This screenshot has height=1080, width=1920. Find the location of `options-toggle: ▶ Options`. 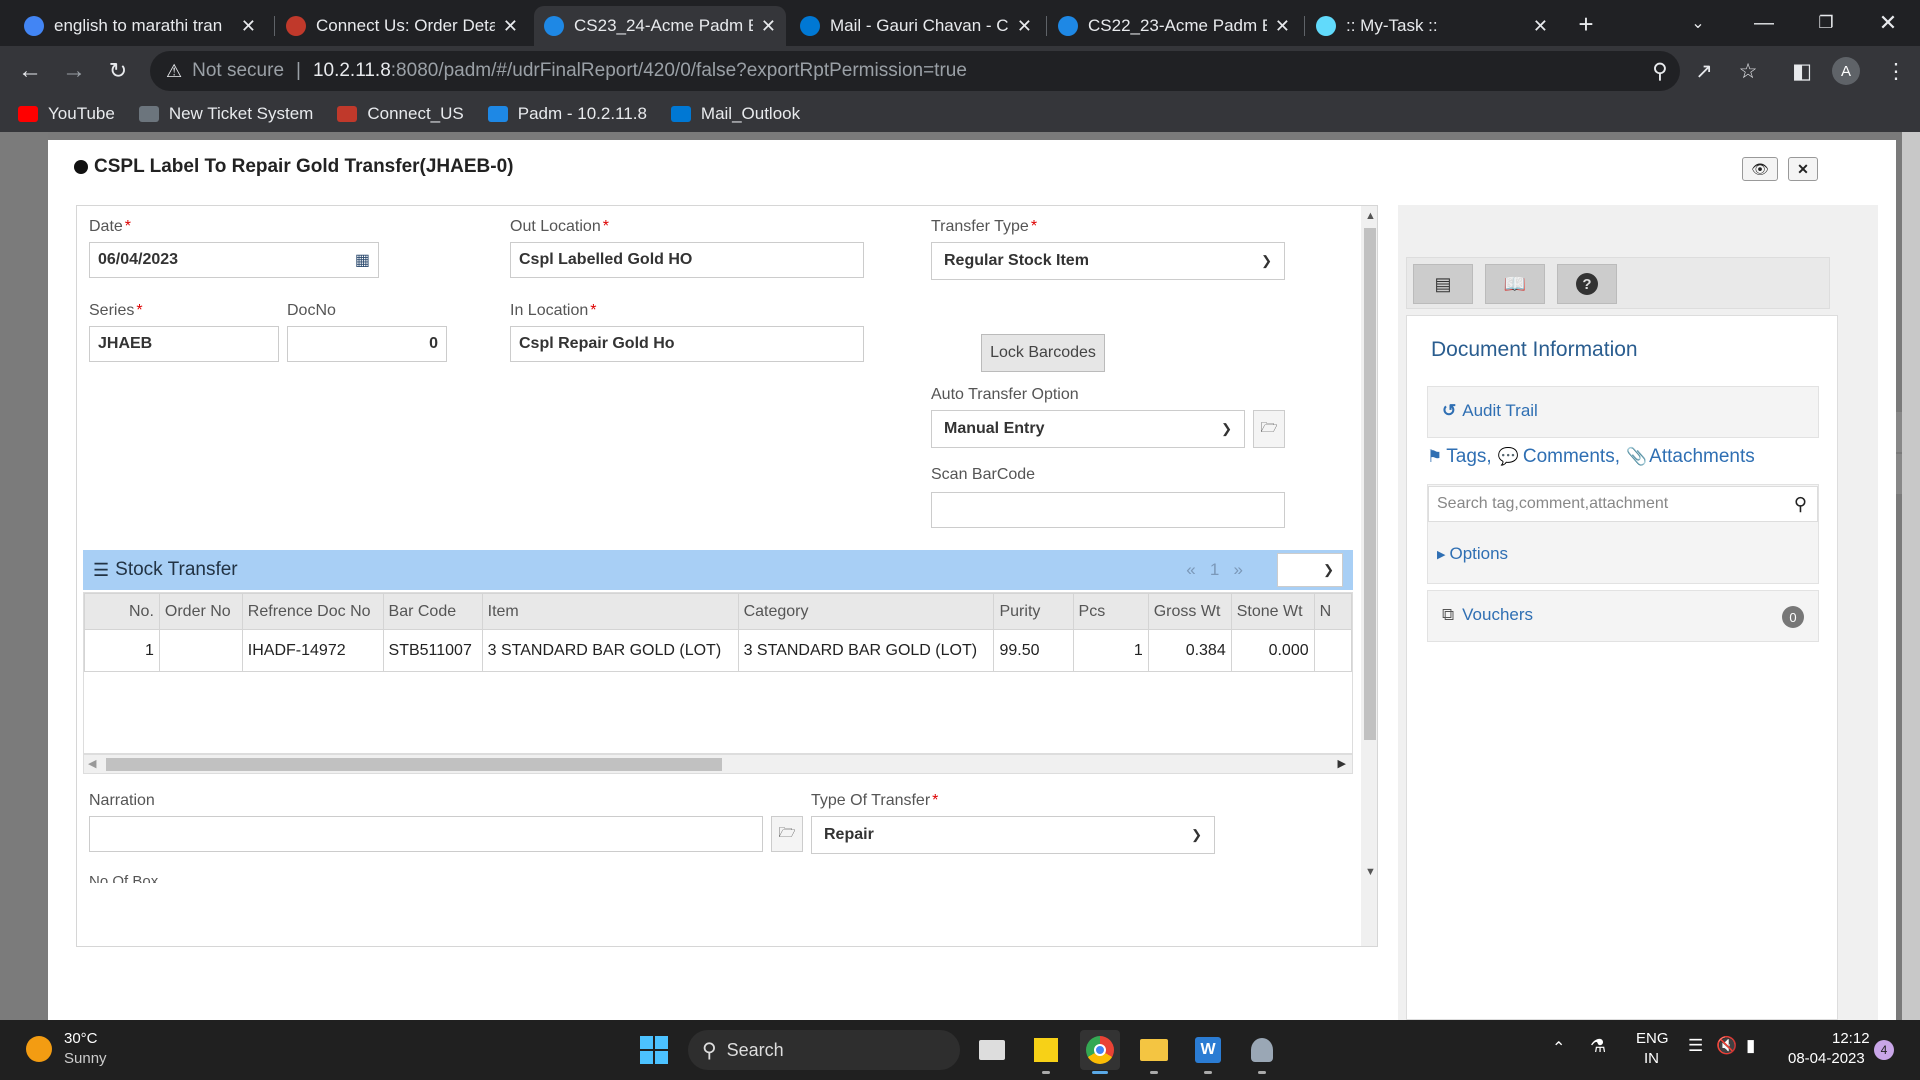

options-toggle: ▶ Options is located at coordinates (1472, 554).